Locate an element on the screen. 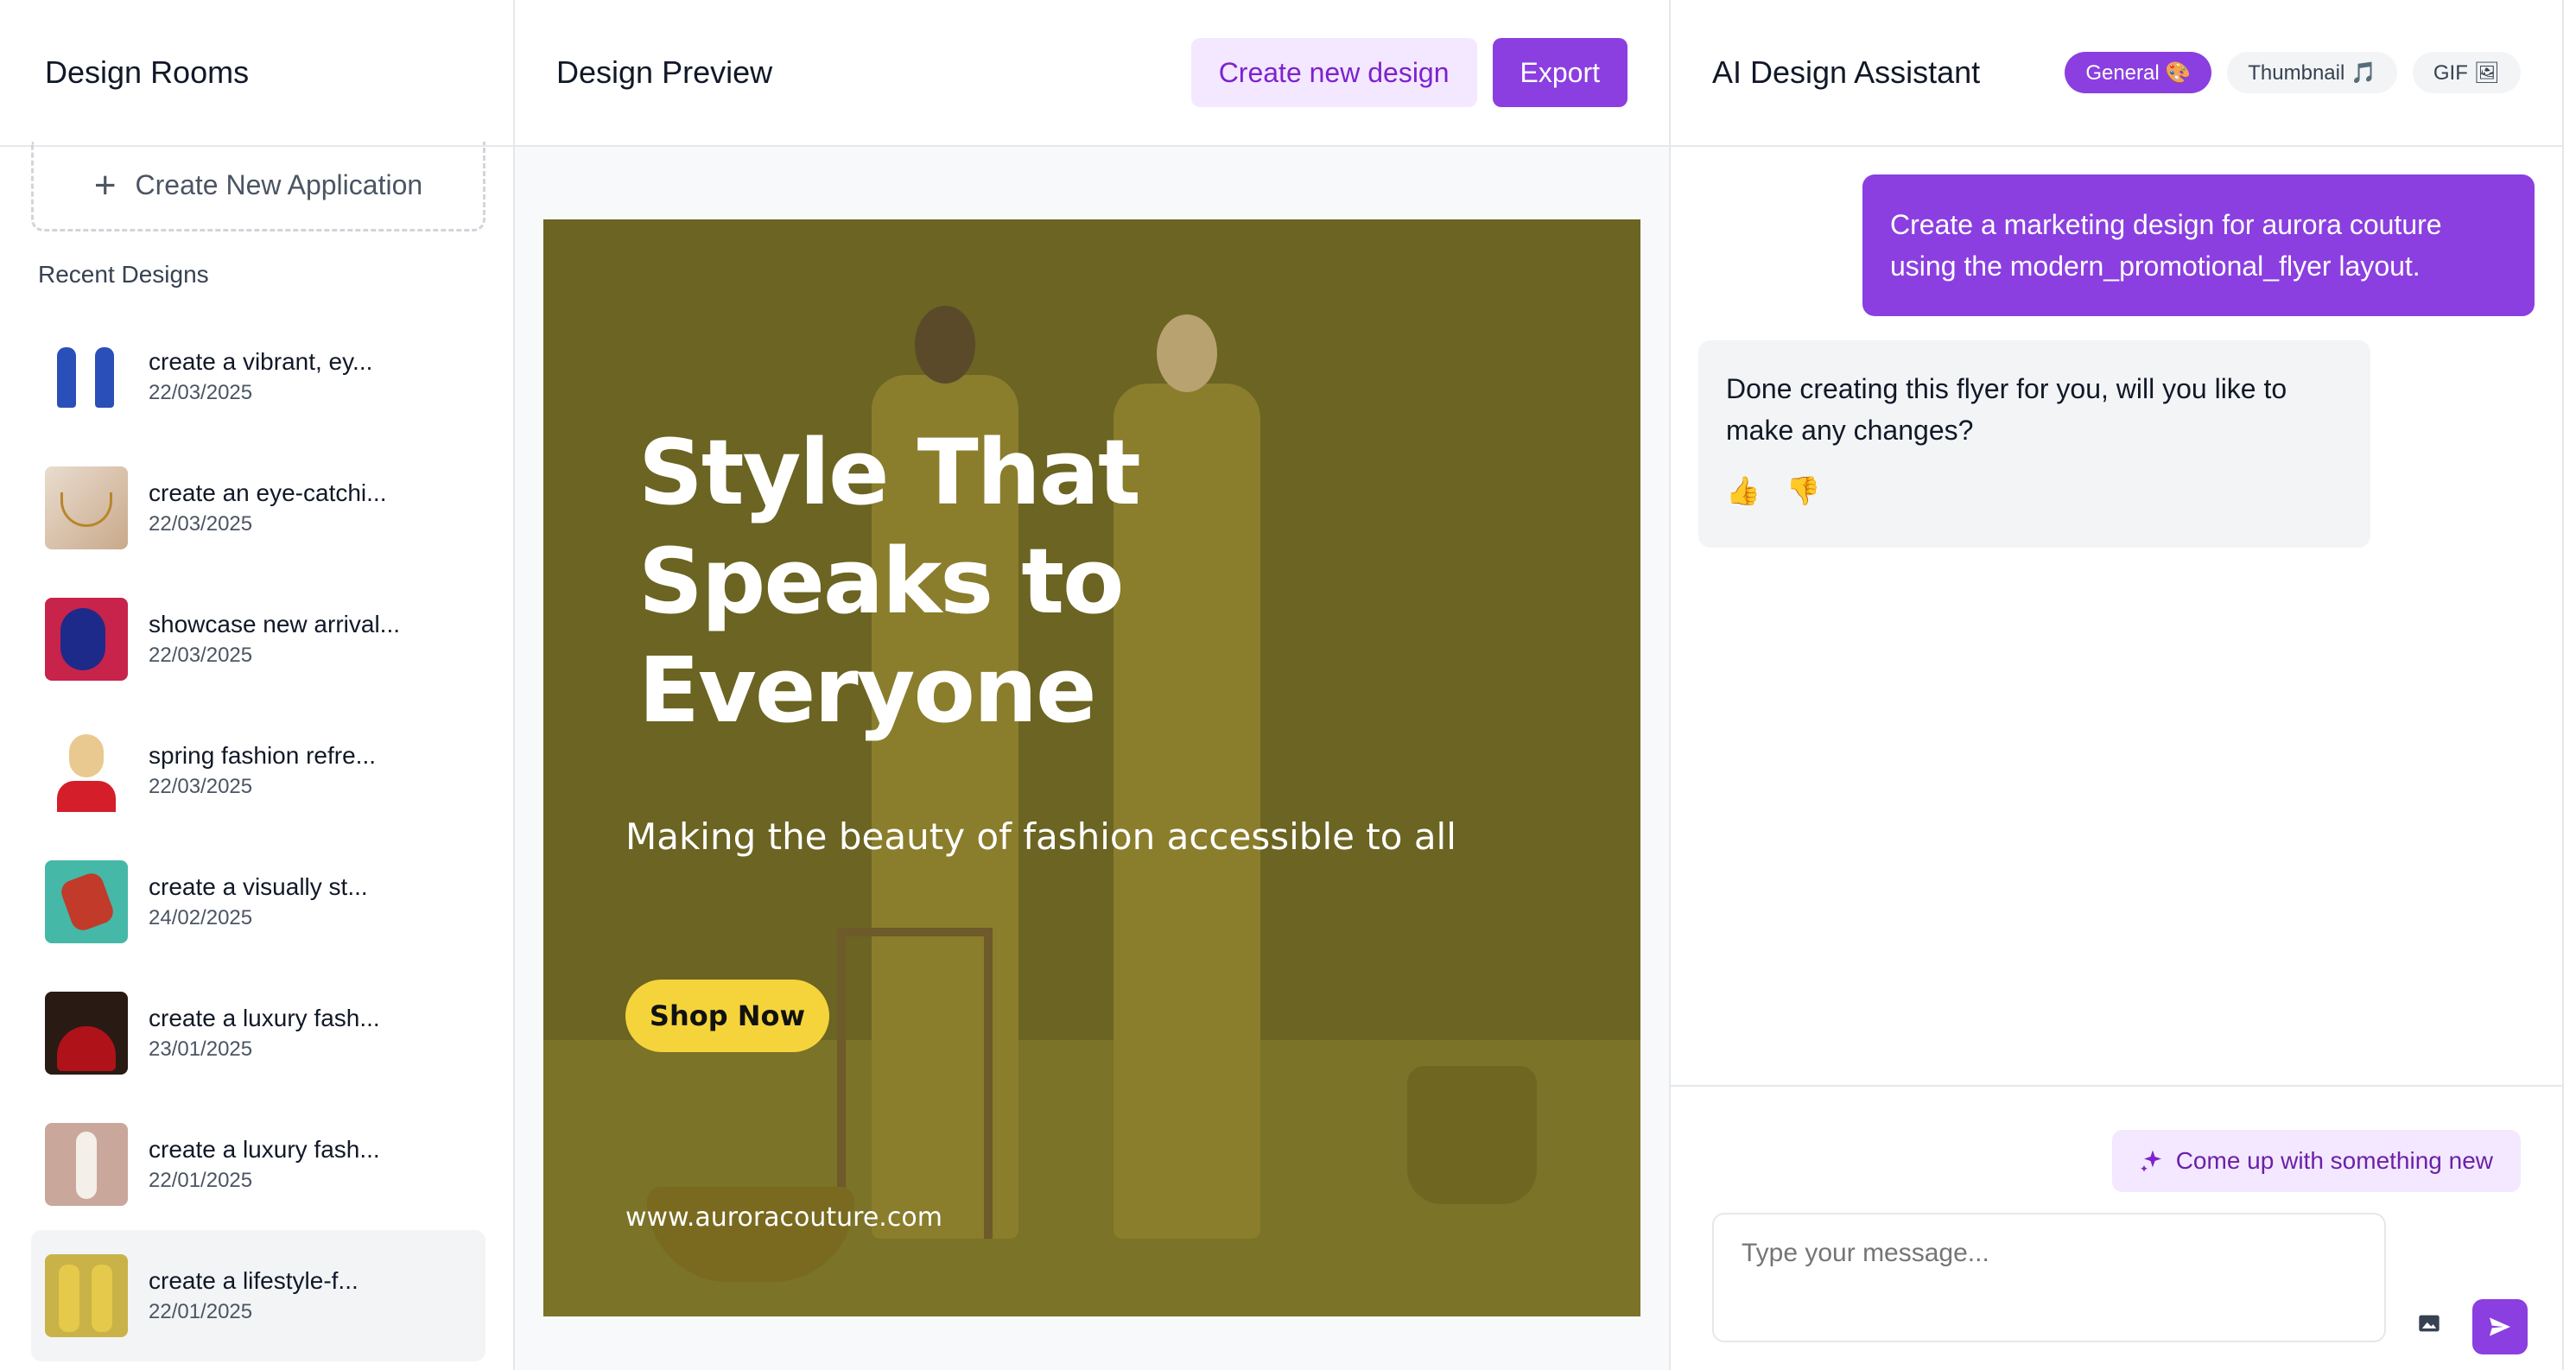 This screenshot has height=1370, width=2576. assistant-title: AI Design Assistant is located at coordinates (1846, 72).